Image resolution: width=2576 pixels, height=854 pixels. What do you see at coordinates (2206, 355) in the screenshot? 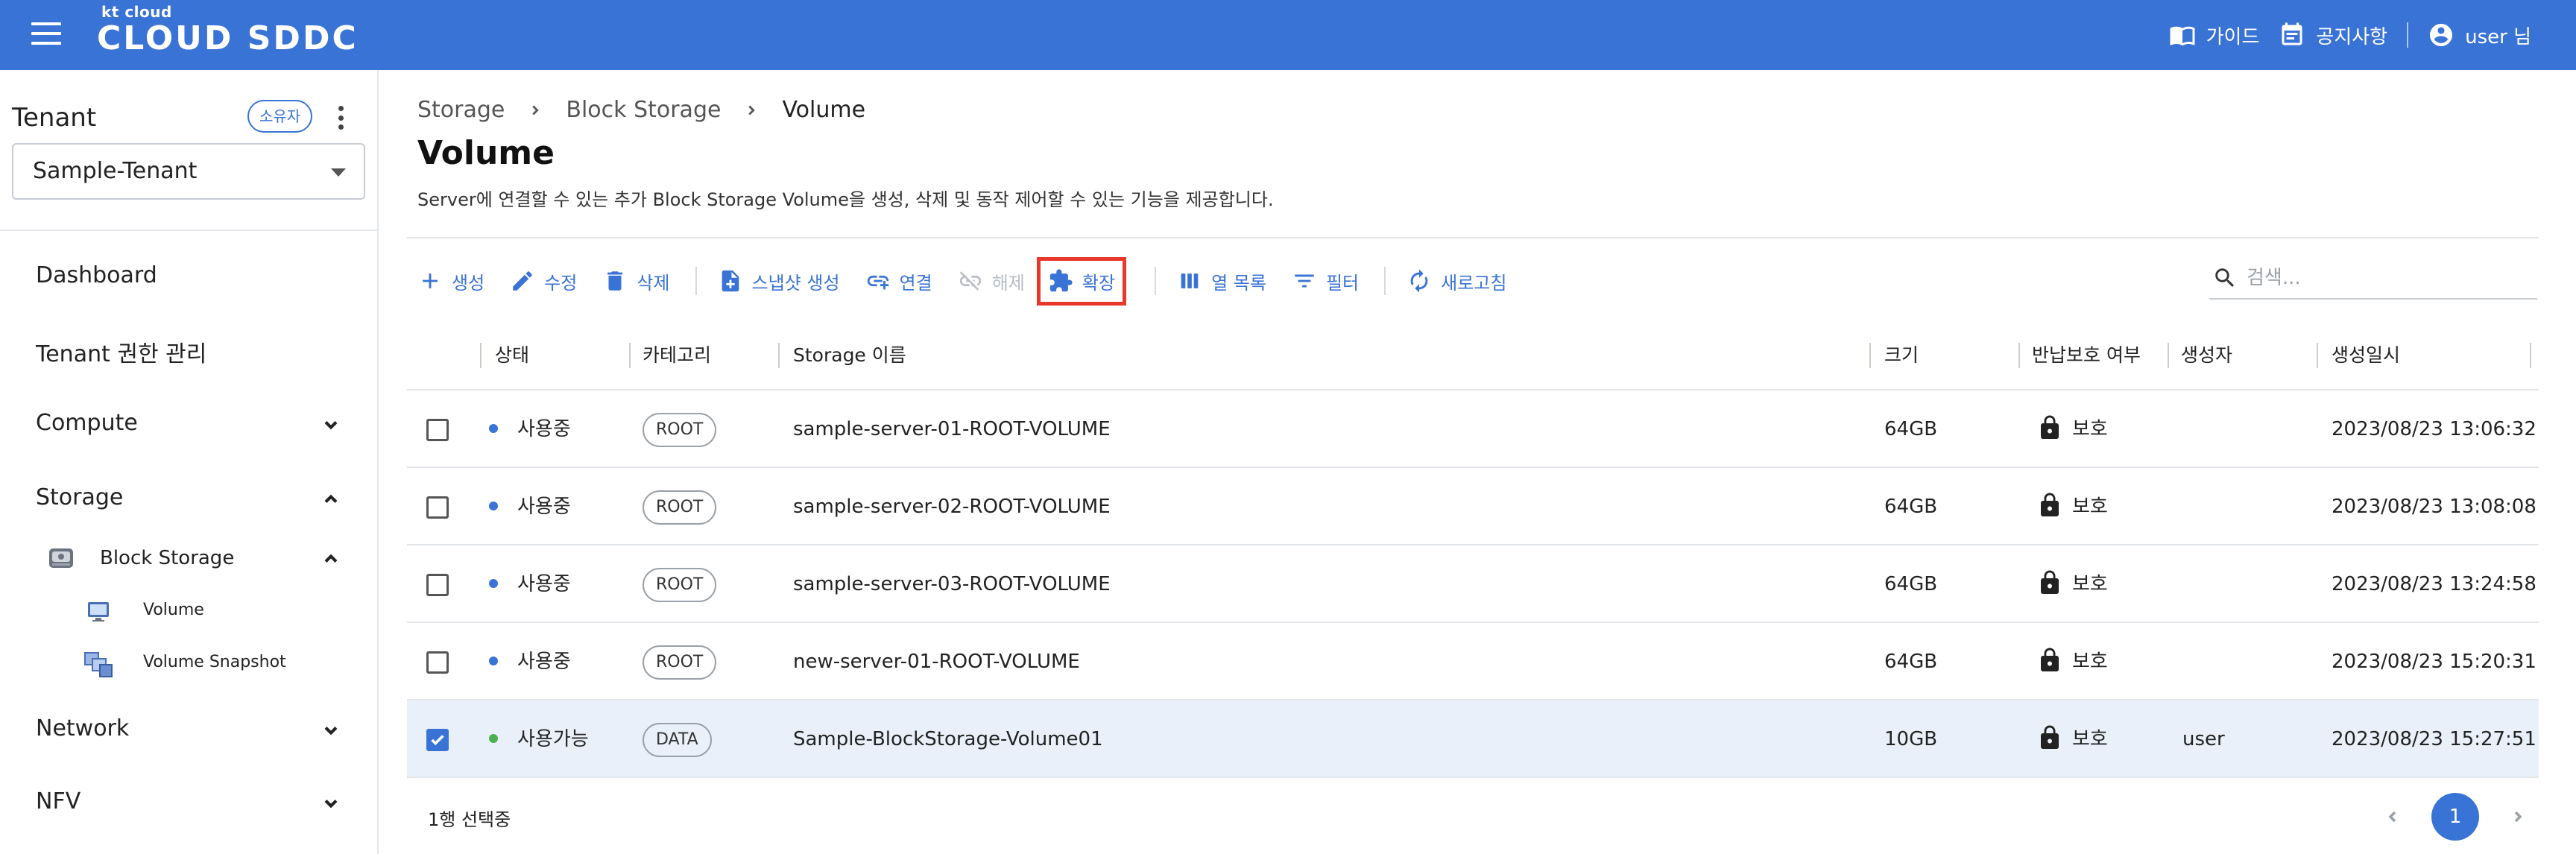
I see `column-header-creator: 생성자` at bounding box center [2206, 355].